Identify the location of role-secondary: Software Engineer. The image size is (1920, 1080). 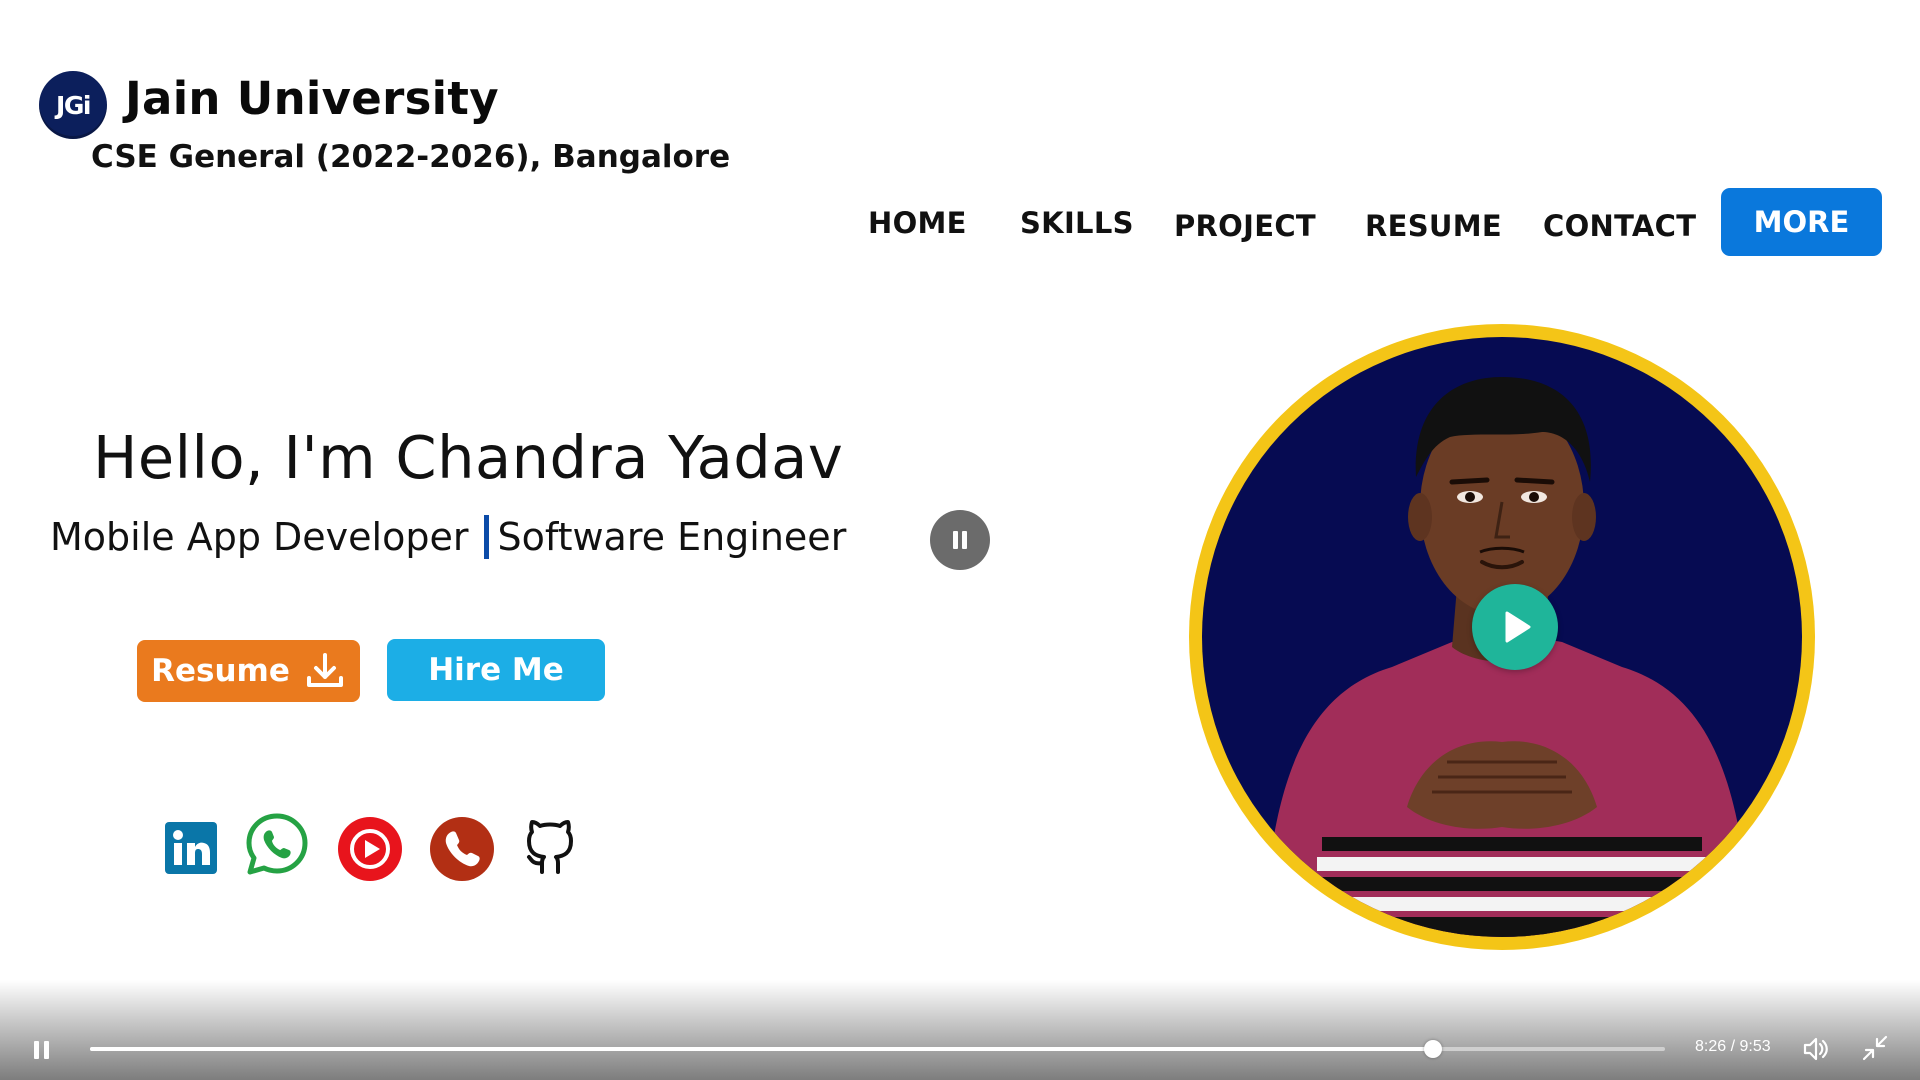
(672, 537).